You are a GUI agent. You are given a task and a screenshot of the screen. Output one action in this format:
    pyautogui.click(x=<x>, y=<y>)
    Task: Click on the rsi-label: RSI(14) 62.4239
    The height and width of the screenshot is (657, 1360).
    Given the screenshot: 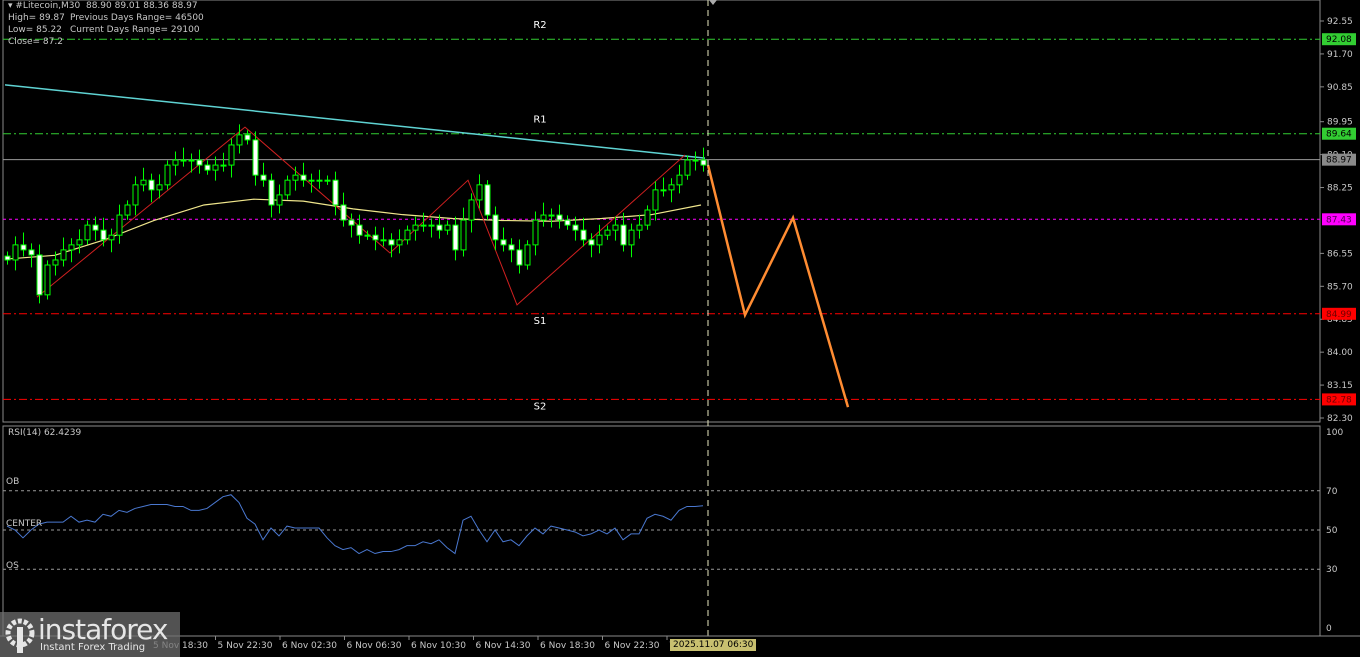 What is the action you would take?
    pyautogui.click(x=45, y=433)
    